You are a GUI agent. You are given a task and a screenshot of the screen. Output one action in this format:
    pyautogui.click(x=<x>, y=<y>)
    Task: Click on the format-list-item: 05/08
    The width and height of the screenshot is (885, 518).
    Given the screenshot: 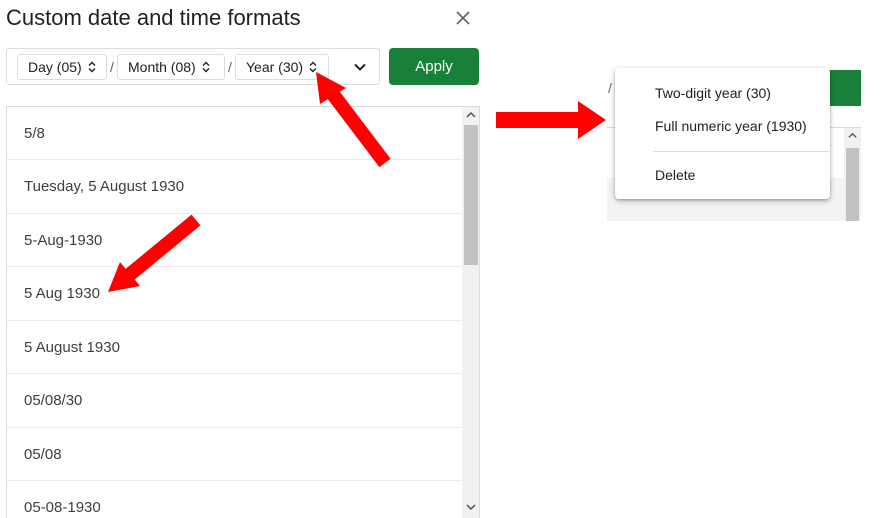 What is the action you would take?
    pyautogui.click(x=234, y=454)
    